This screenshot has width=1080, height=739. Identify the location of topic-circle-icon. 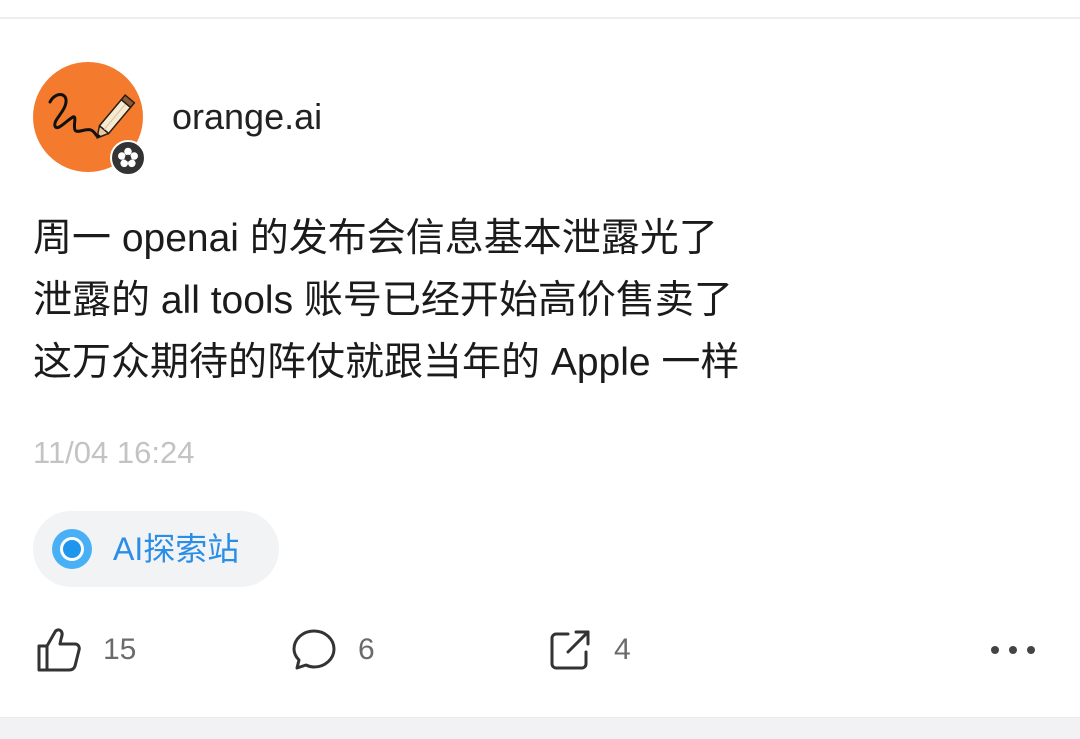
(72, 549).